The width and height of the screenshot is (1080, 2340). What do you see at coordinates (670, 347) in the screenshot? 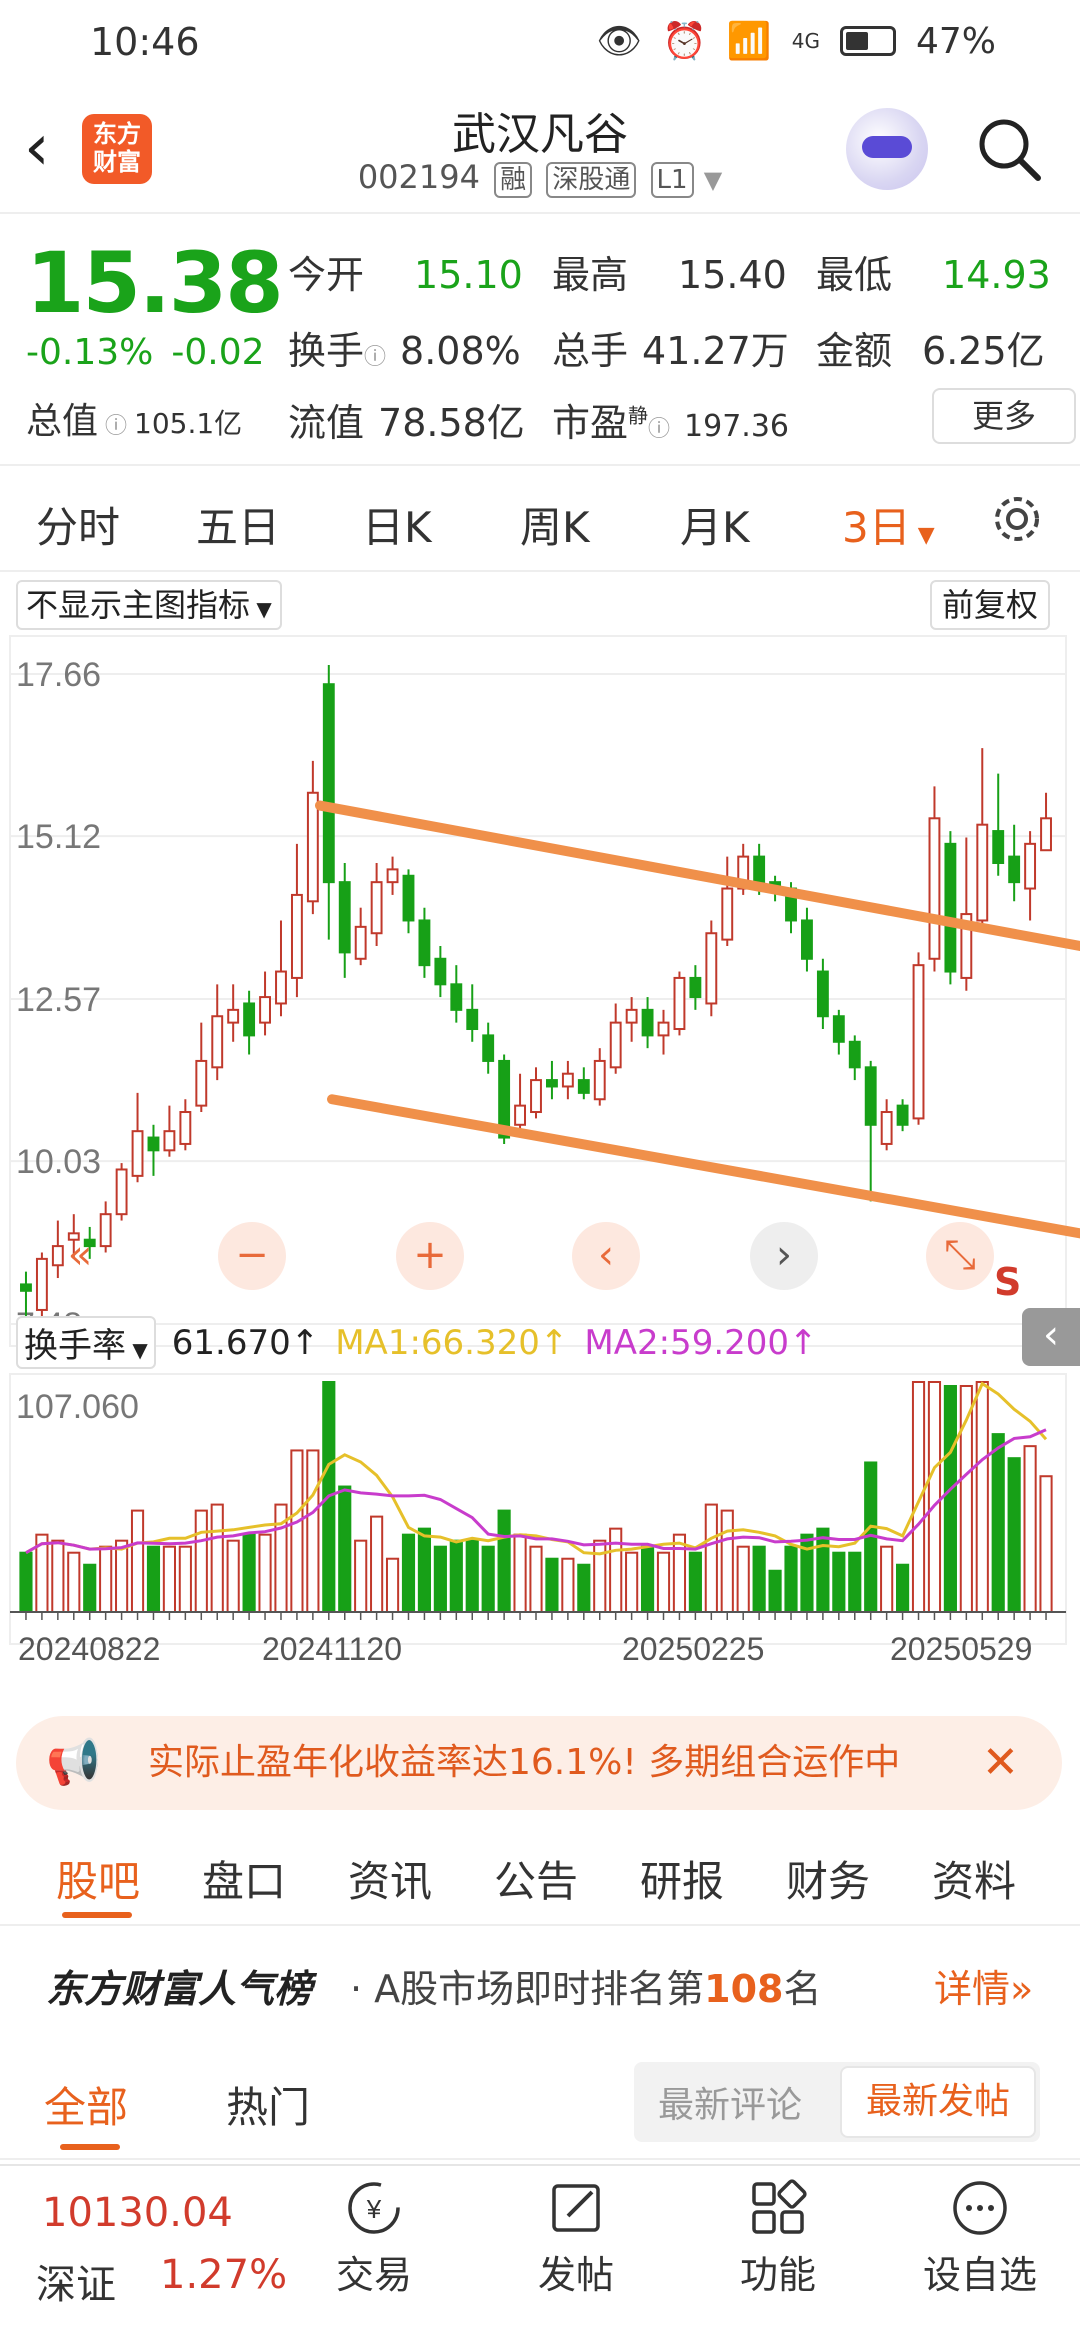
I see `volume-cell: 总手 41.27万` at bounding box center [670, 347].